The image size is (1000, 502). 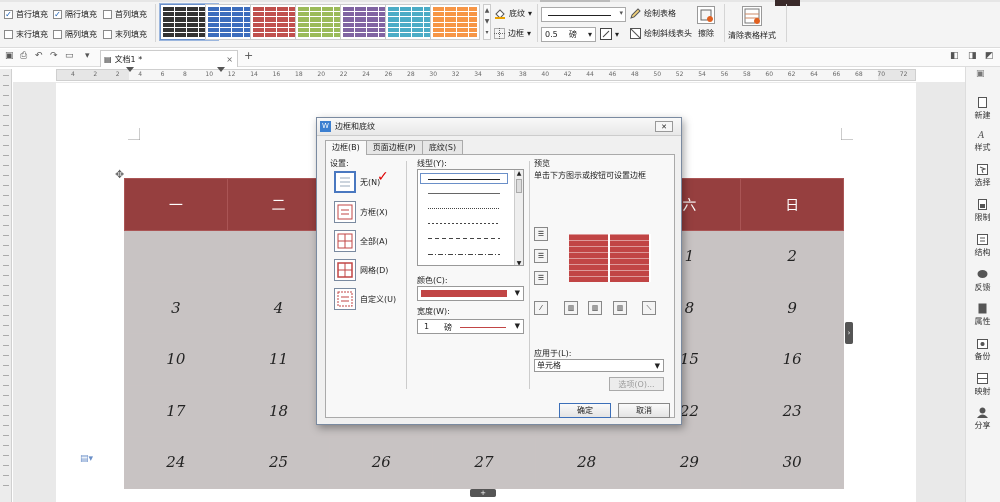 I want to click on setting-grid: 网格(D), so click(x=361, y=270).